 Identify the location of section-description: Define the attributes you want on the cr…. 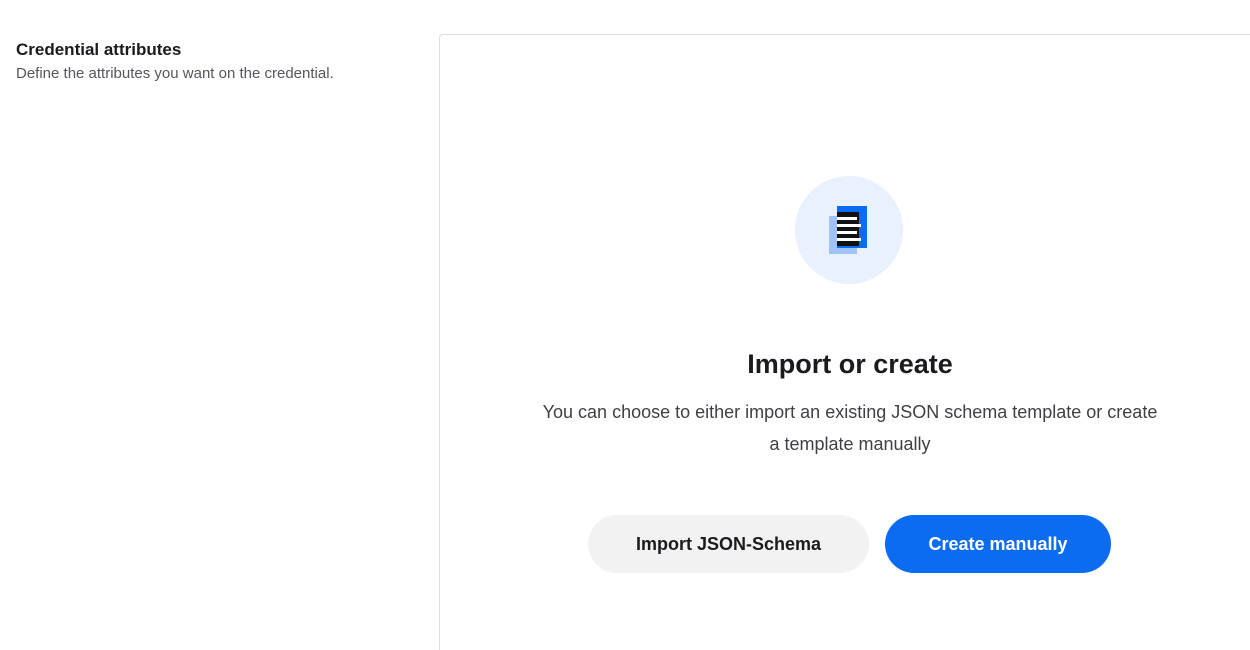
(175, 73).